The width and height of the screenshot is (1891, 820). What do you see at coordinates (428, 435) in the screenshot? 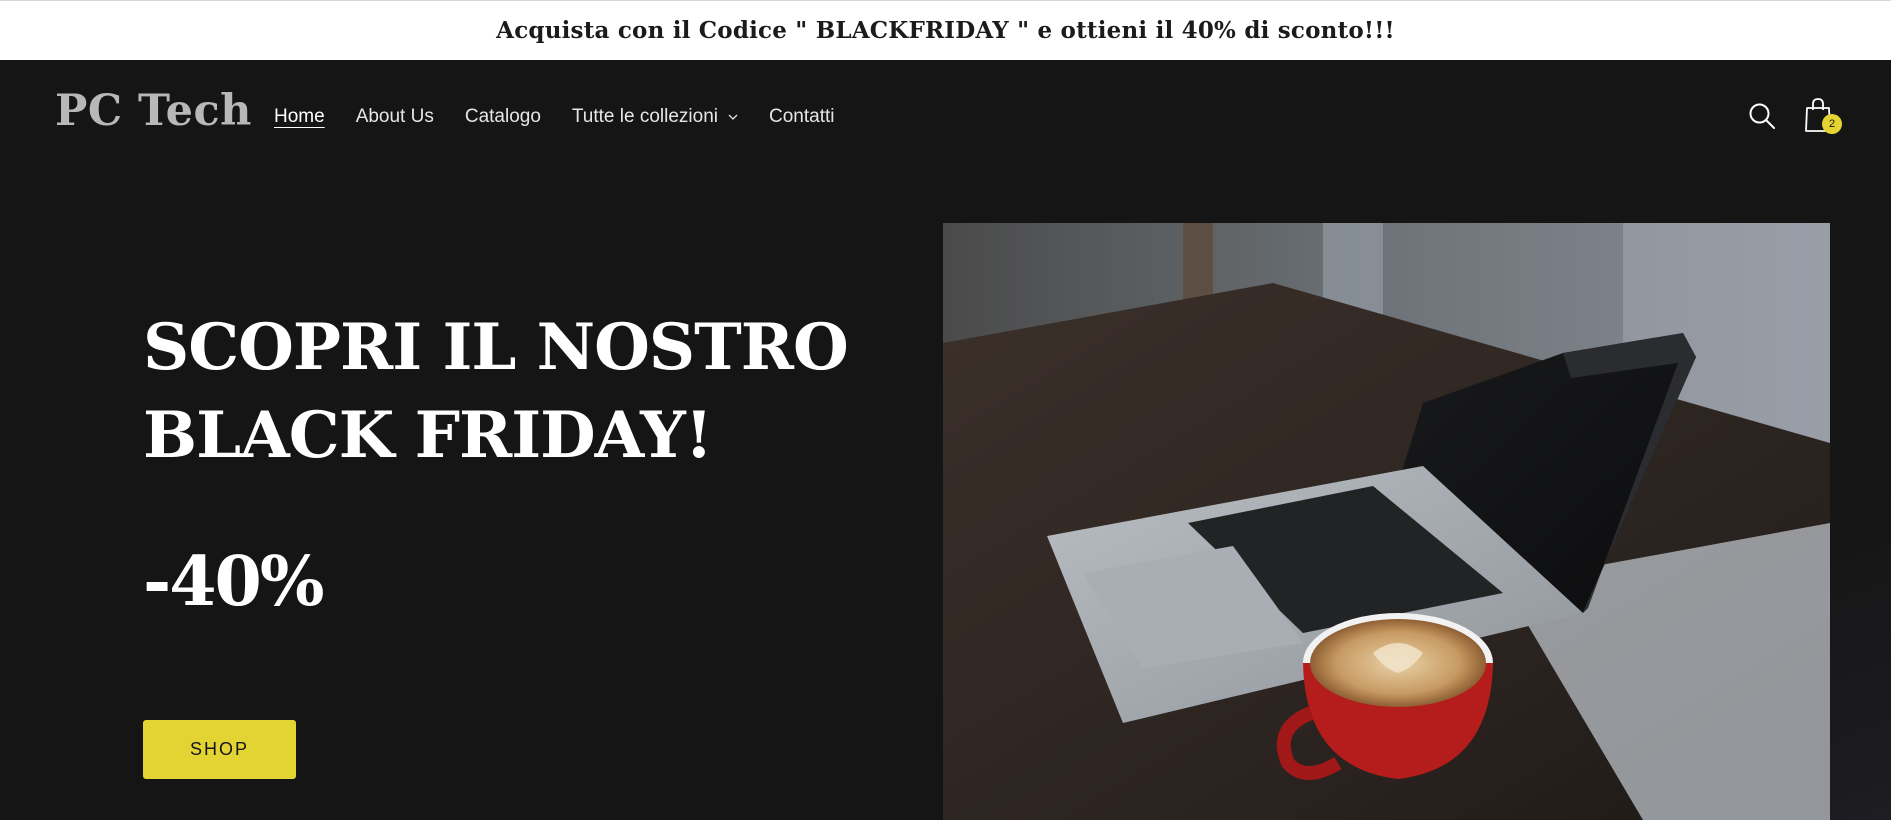
I see `hero-title-line-2: BLACK FRIDAY!` at bounding box center [428, 435].